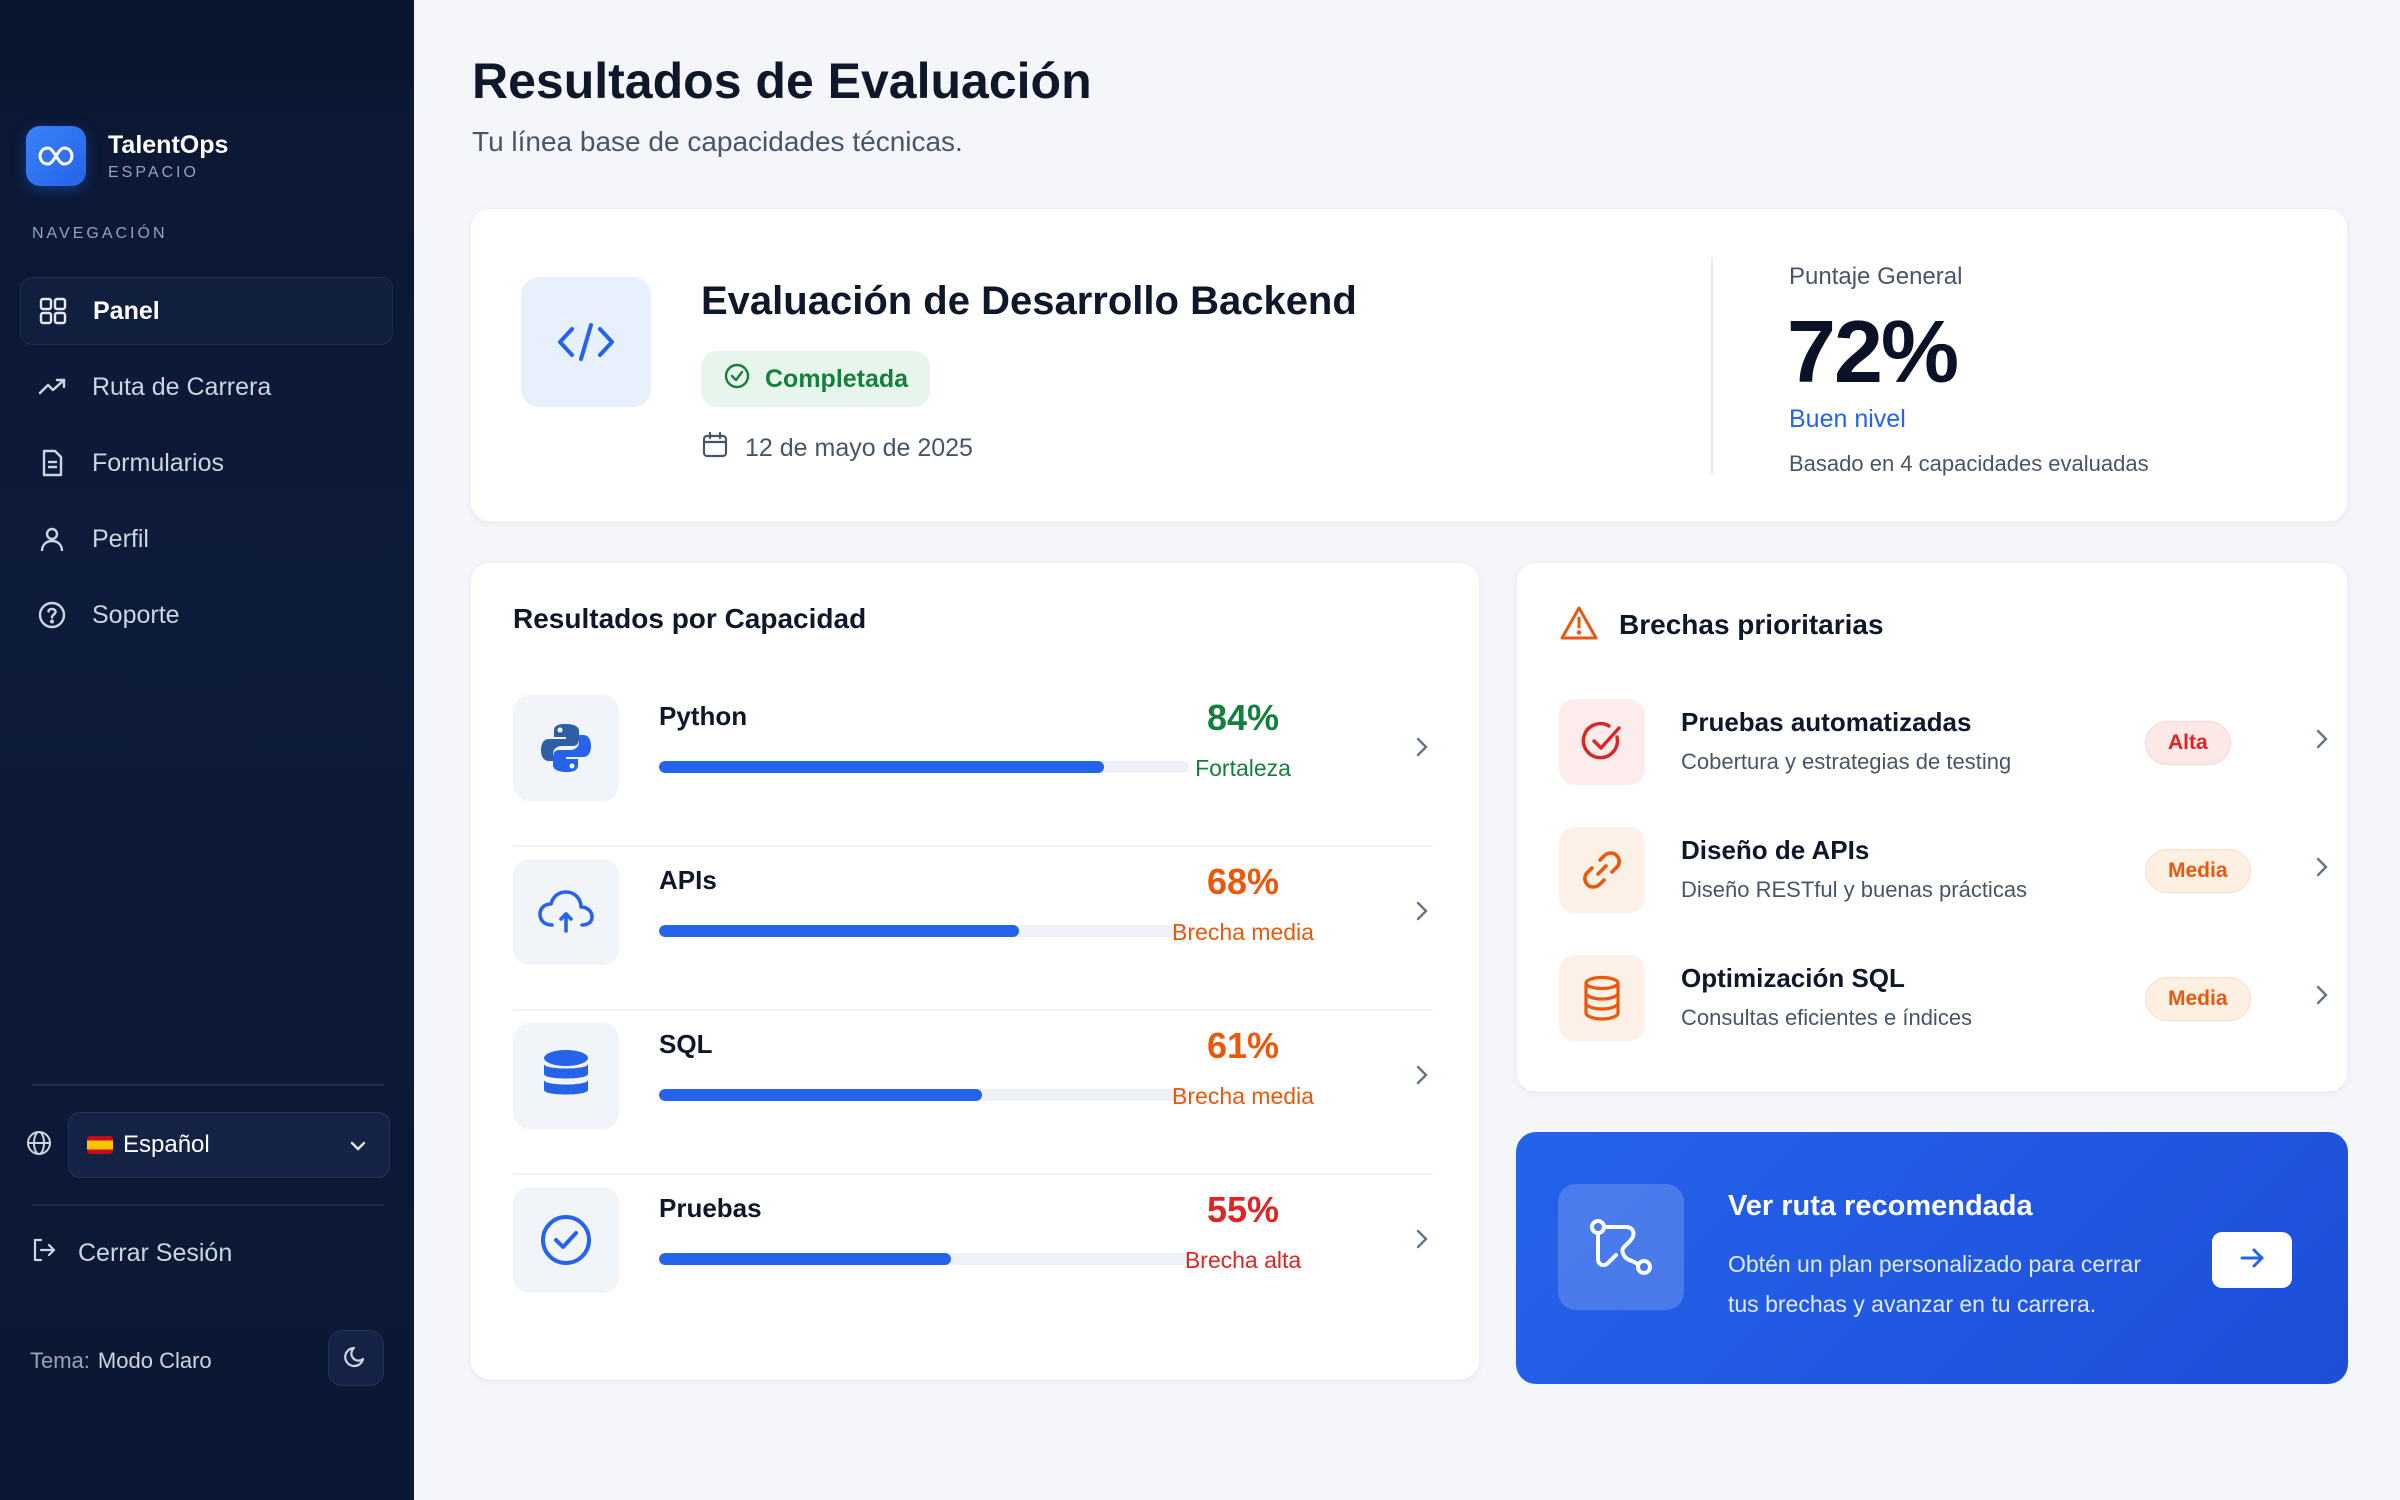  Describe the element at coordinates (566, 748) in the screenshot. I see `python-icon` at that location.